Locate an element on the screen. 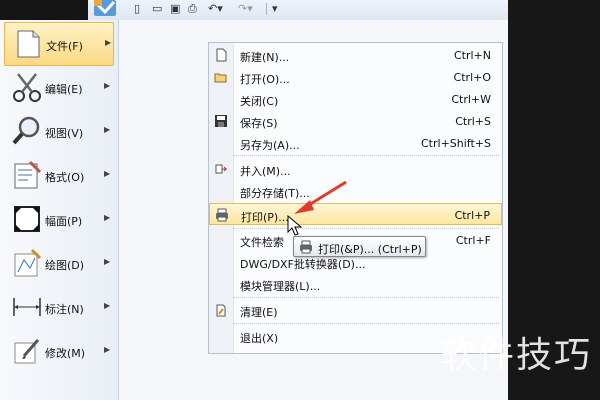 This screenshot has width=600, height=400. menu-item-shortcut: Ctrl+O is located at coordinates (472, 77).